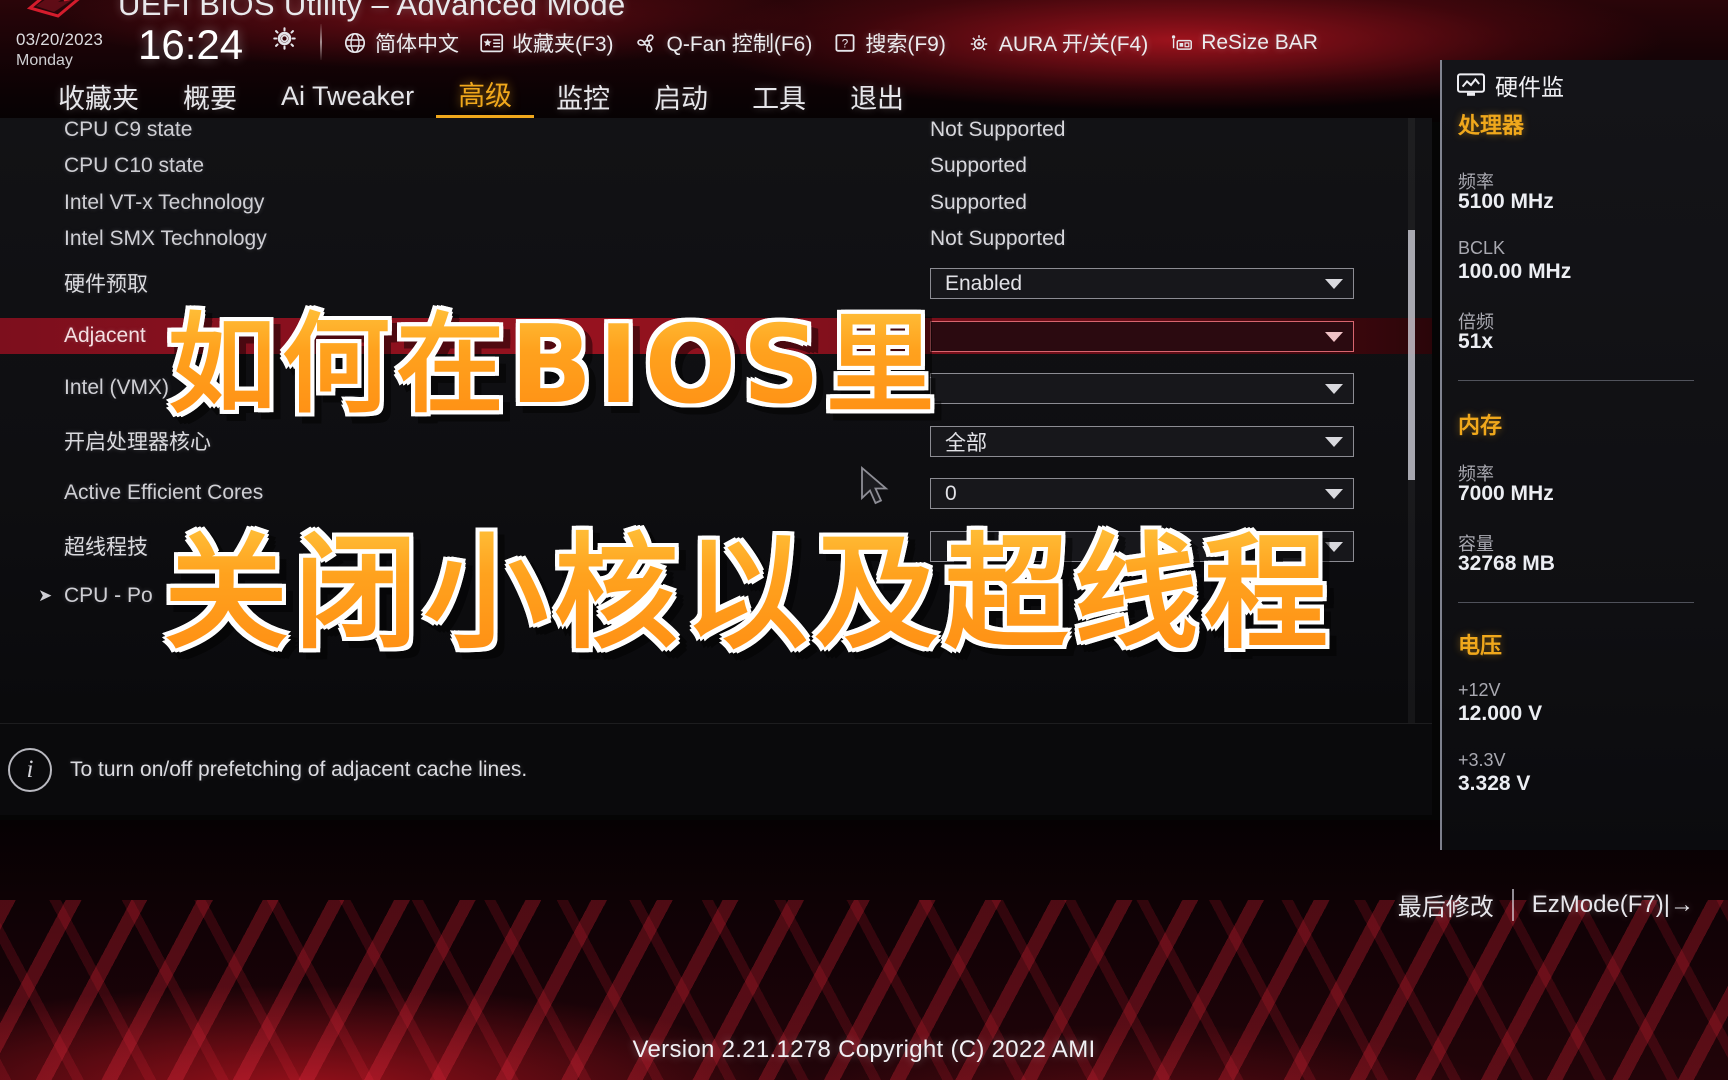  I want to click on aura-label: AURA 开/关(F4), so click(1073, 44).